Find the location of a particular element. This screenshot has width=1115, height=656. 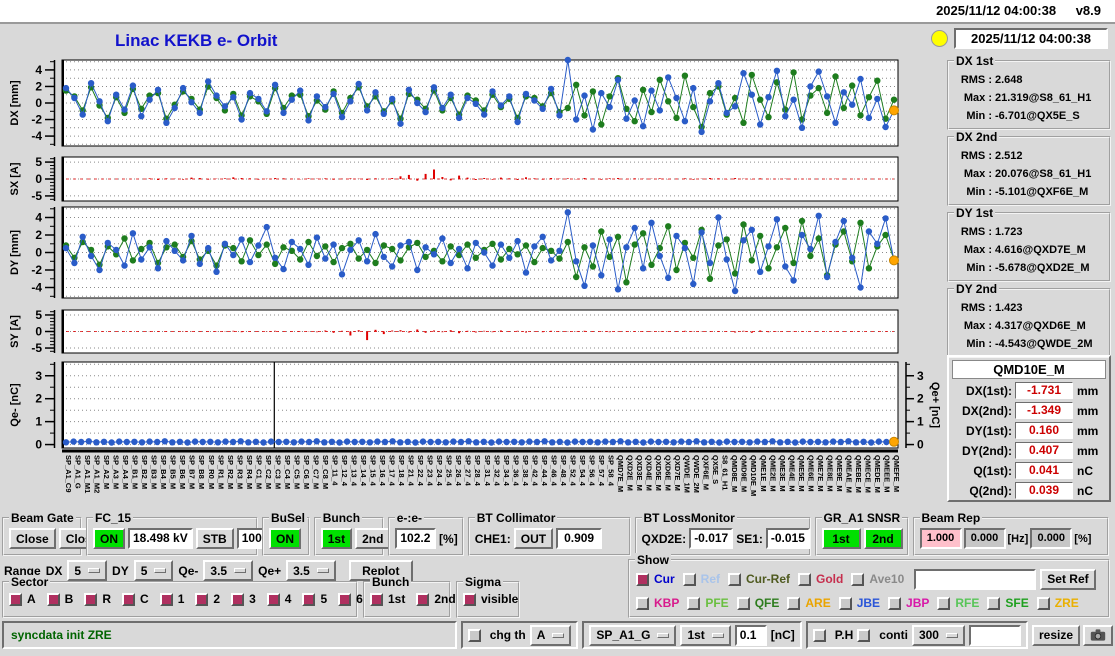

svg-text: SP_48_4 is located at coordinates (563, 471).